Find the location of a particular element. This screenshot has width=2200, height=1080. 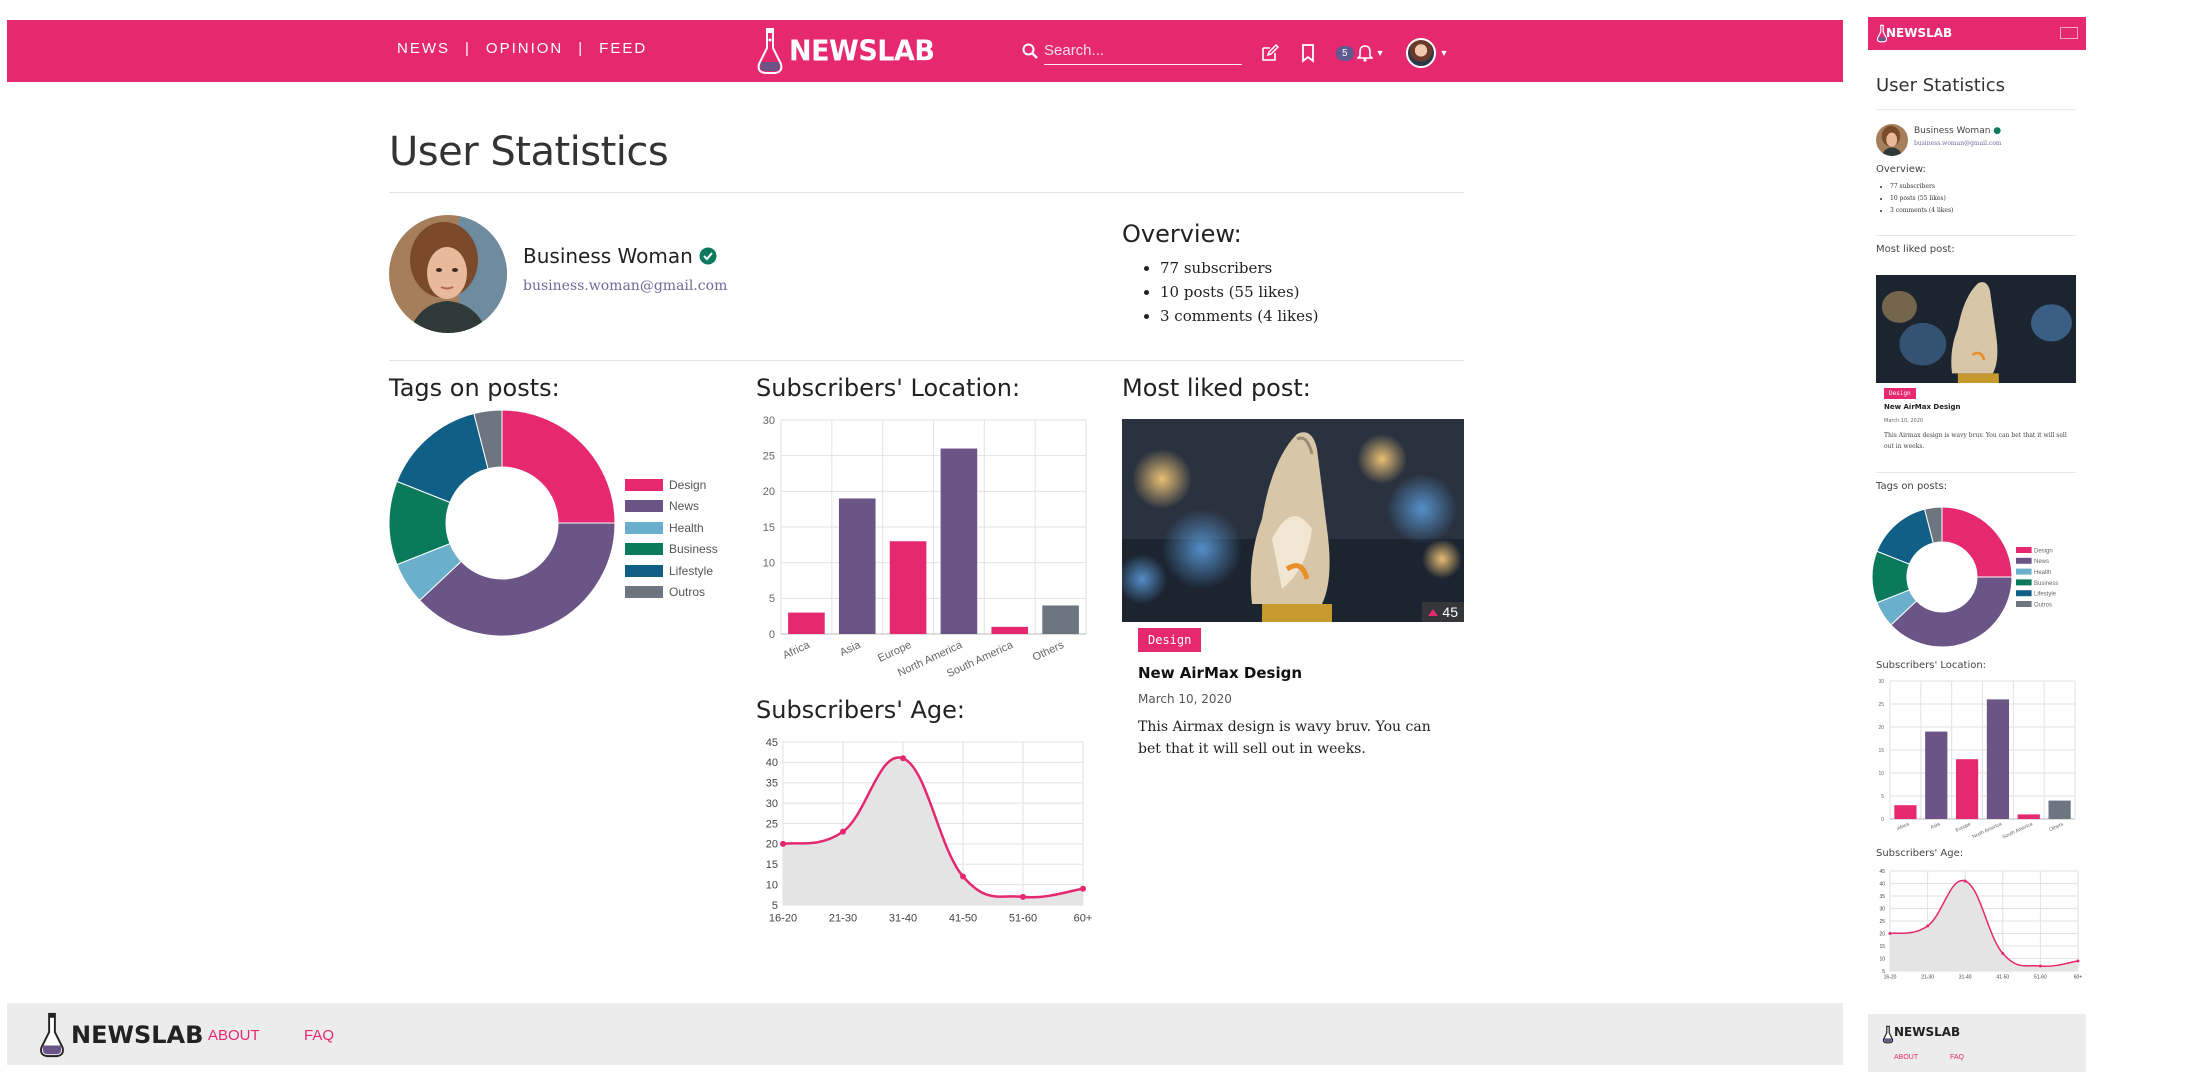

user-menu: ▼ is located at coordinates (1427, 53).